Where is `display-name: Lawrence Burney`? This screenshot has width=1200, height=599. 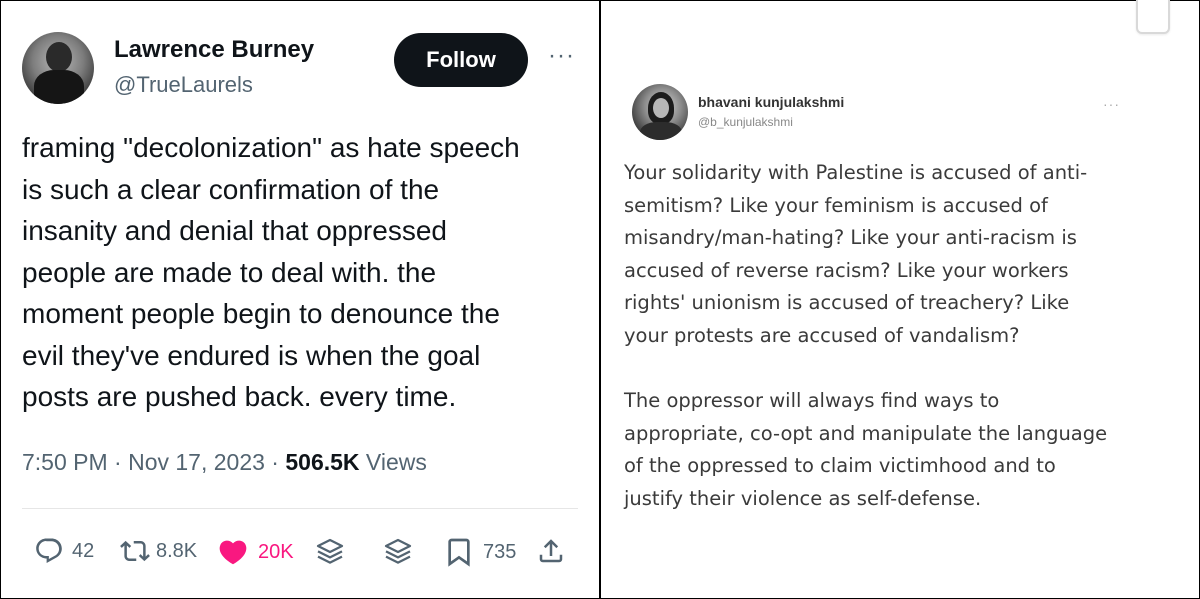 display-name: Lawrence Burney is located at coordinates (214, 50).